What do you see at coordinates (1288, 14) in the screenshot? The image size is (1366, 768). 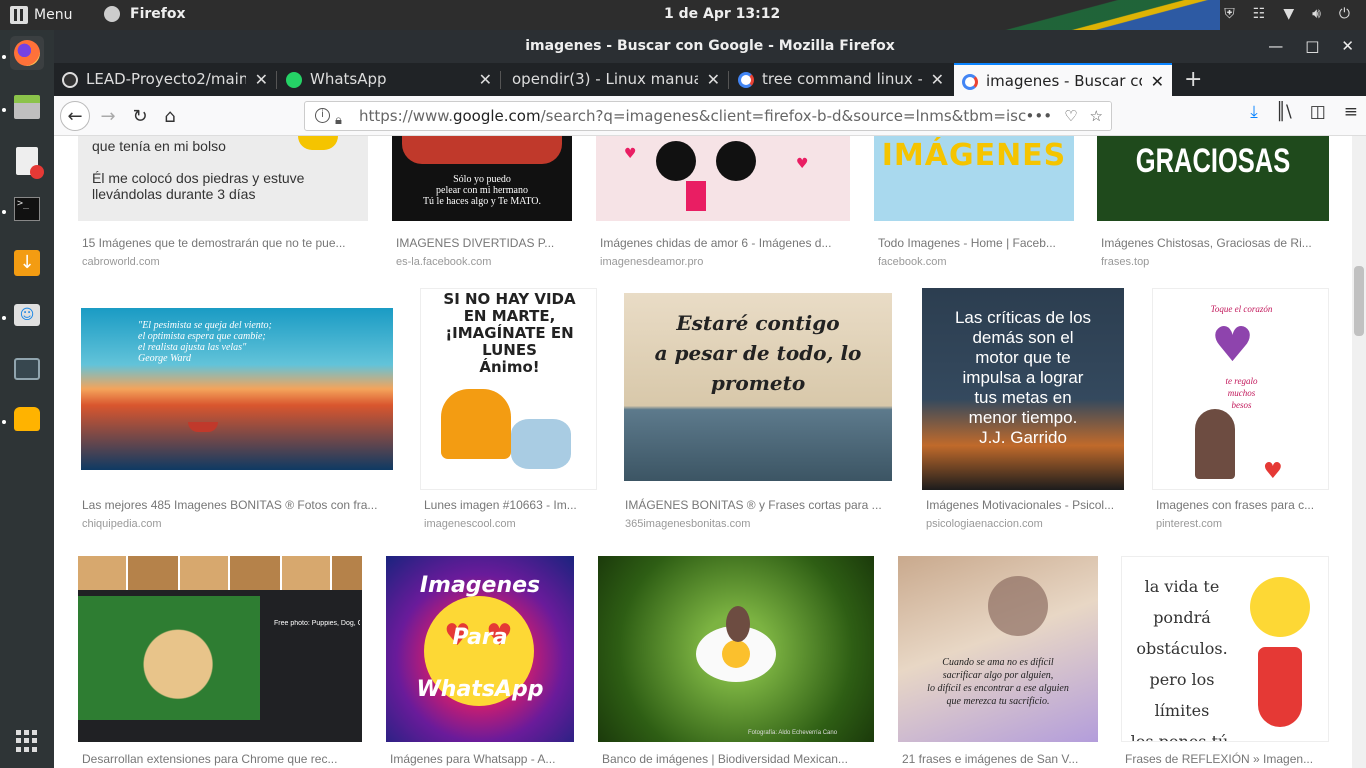 I see `wifi-icon: ▼` at bounding box center [1288, 14].